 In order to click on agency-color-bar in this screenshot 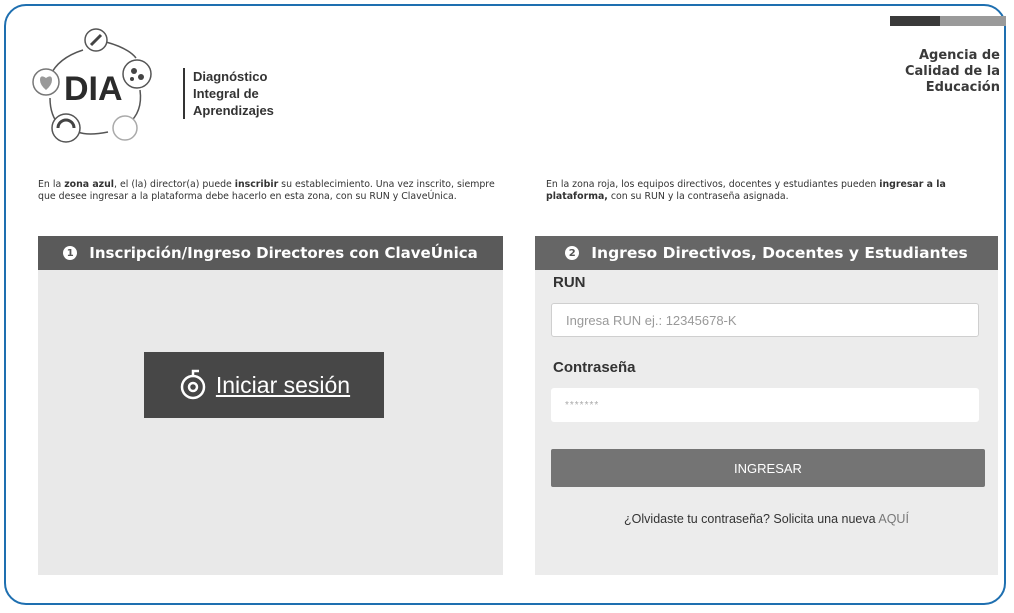, I will do `click(948, 21)`.